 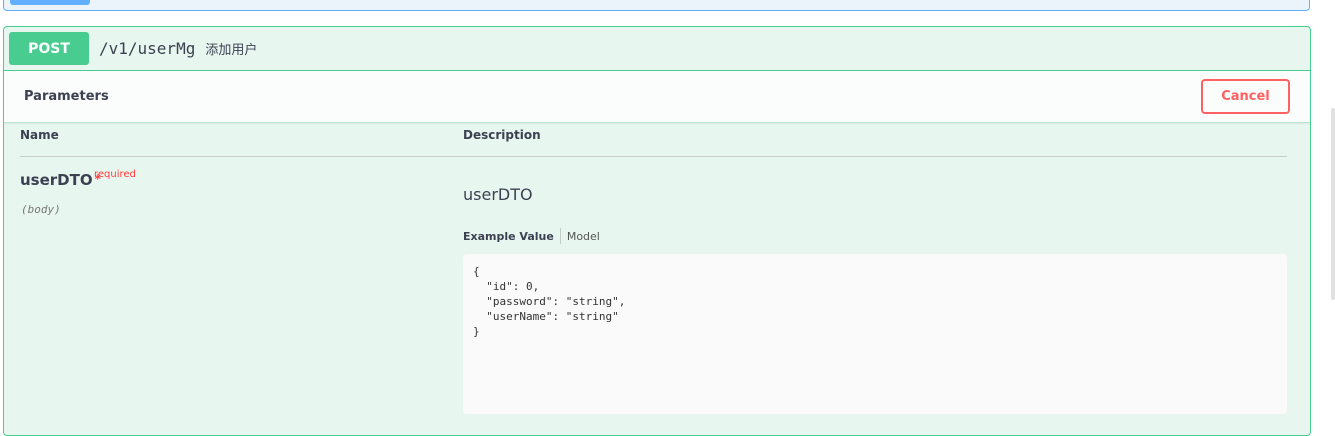 What do you see at coordinates (115, 174) in the screenshot?
I see `required-label: required` at bounding box center [115, 174].